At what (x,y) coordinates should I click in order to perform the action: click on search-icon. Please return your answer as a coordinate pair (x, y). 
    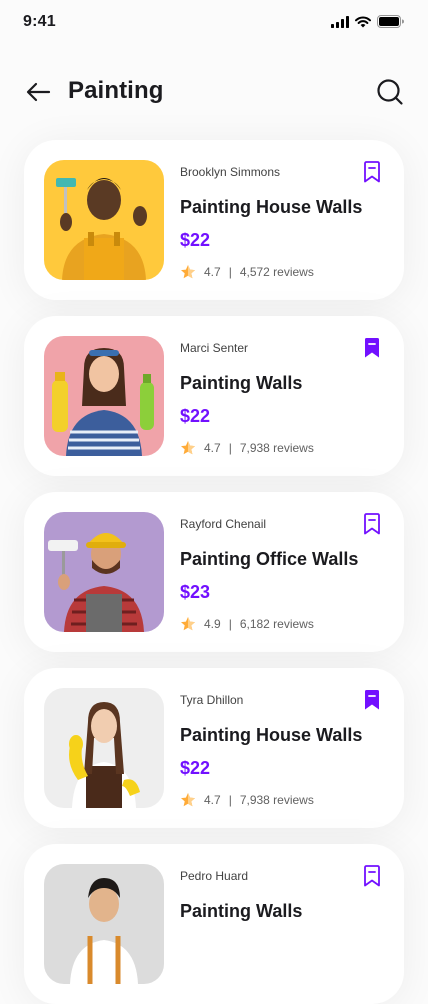
    Looking at the image, I should click on (390, 92).